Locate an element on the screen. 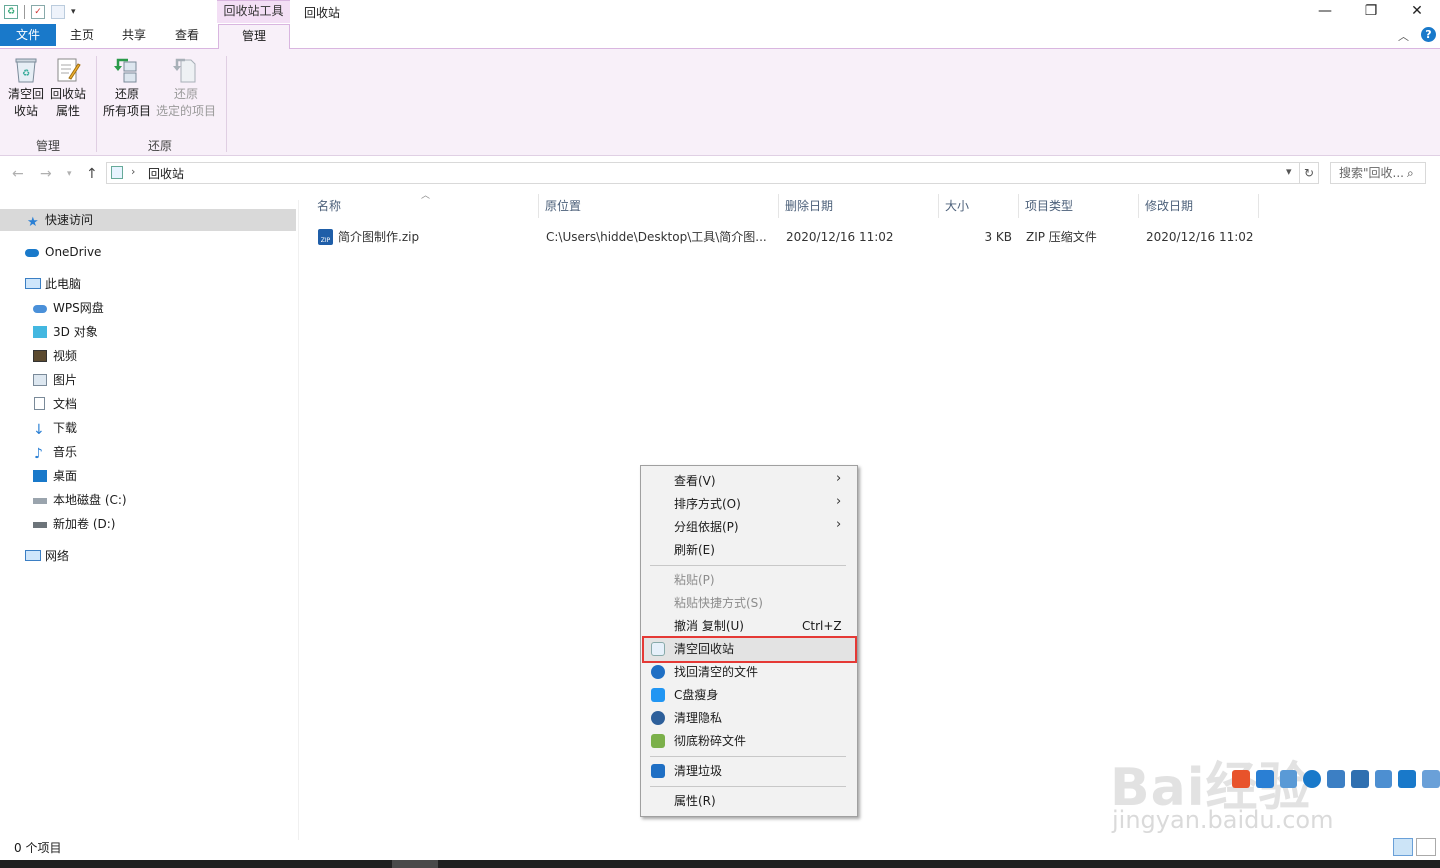 This screenshot has height=868, width=1440. menu-item-undo-copy: 撤消 复制(U) is located at coordinates (709, 626).